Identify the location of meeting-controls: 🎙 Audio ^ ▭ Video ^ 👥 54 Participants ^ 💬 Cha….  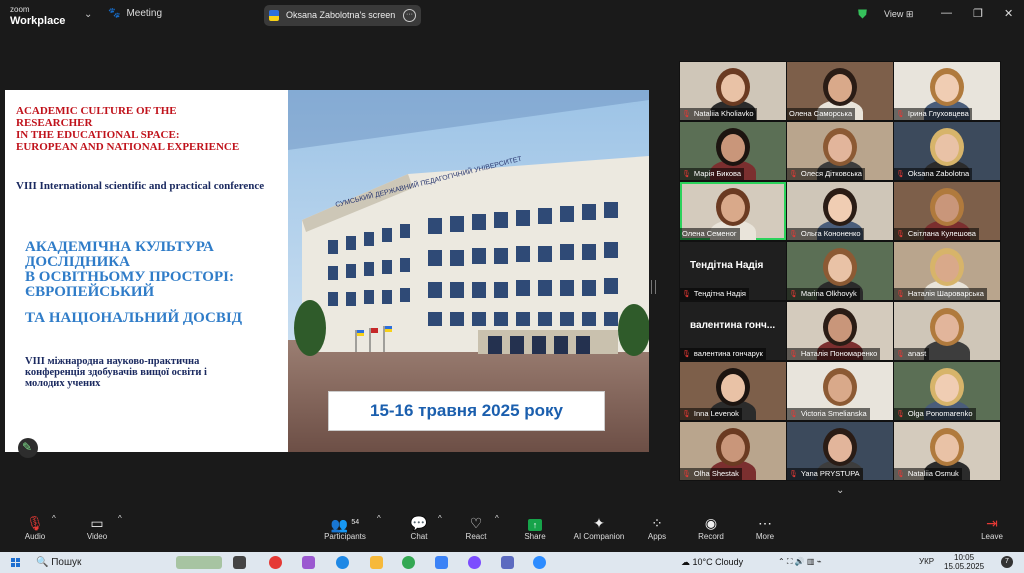
(512, 531).